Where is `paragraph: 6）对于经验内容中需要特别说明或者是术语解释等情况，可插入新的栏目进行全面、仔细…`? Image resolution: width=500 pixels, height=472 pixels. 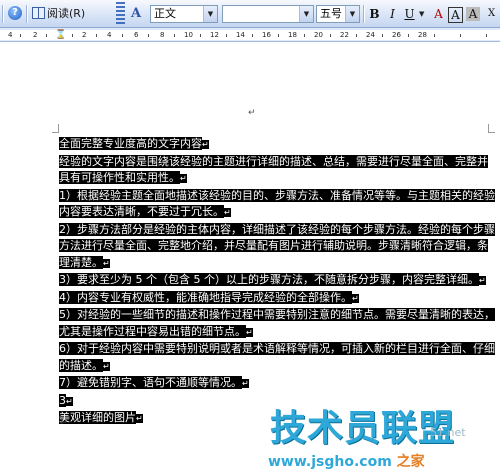
paragraph: 6）对于经验内容中需要特别说明或者是术语解释等情况，可插入新的栏目进行全面、仔细… is located at coordinates (278, 358).